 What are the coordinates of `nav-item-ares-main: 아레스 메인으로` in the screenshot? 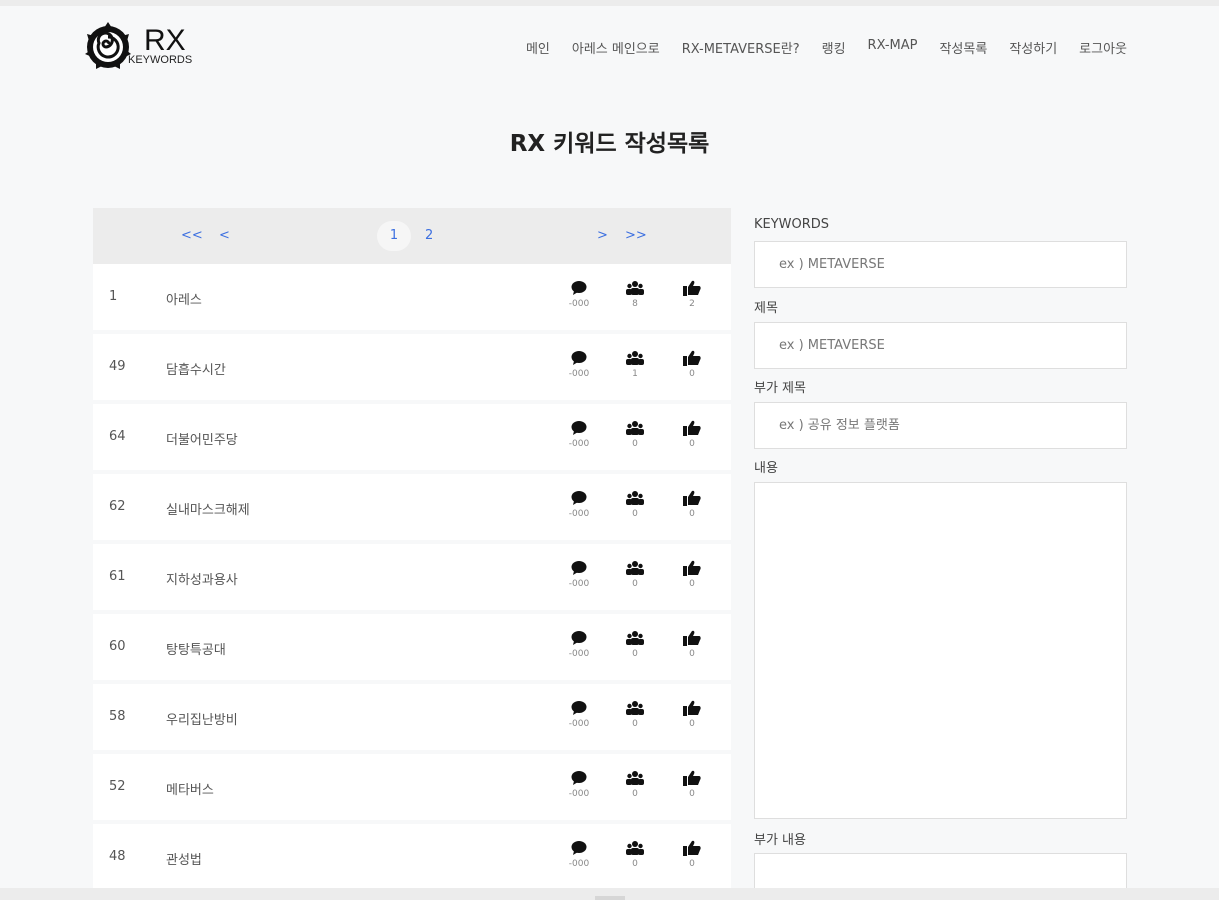 It's located at (616, 47).